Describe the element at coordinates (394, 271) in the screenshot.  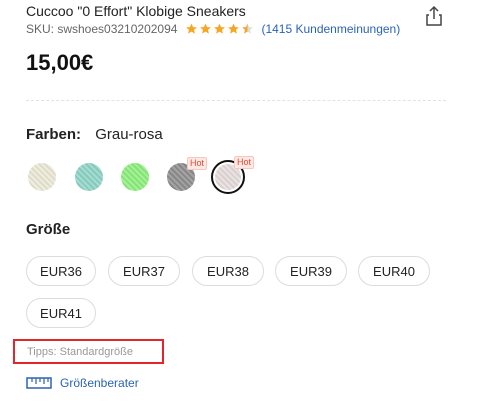
I see `size-option-eur40: EUR40` at that location.